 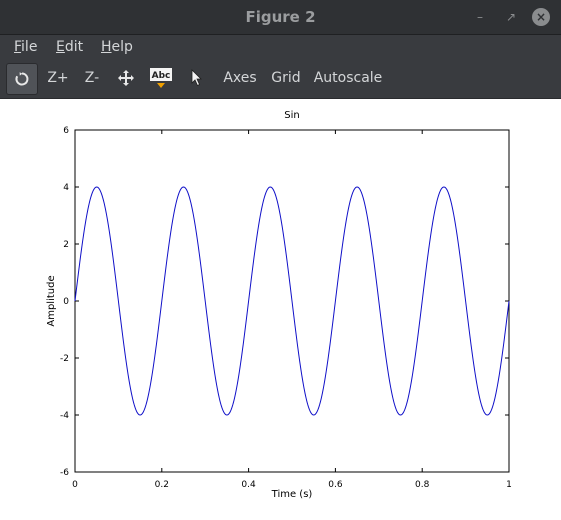 What do you see at coordinates (291, 115) in the screenshot?
I see `chart-title: Sin` at bounding box center [291, 115].